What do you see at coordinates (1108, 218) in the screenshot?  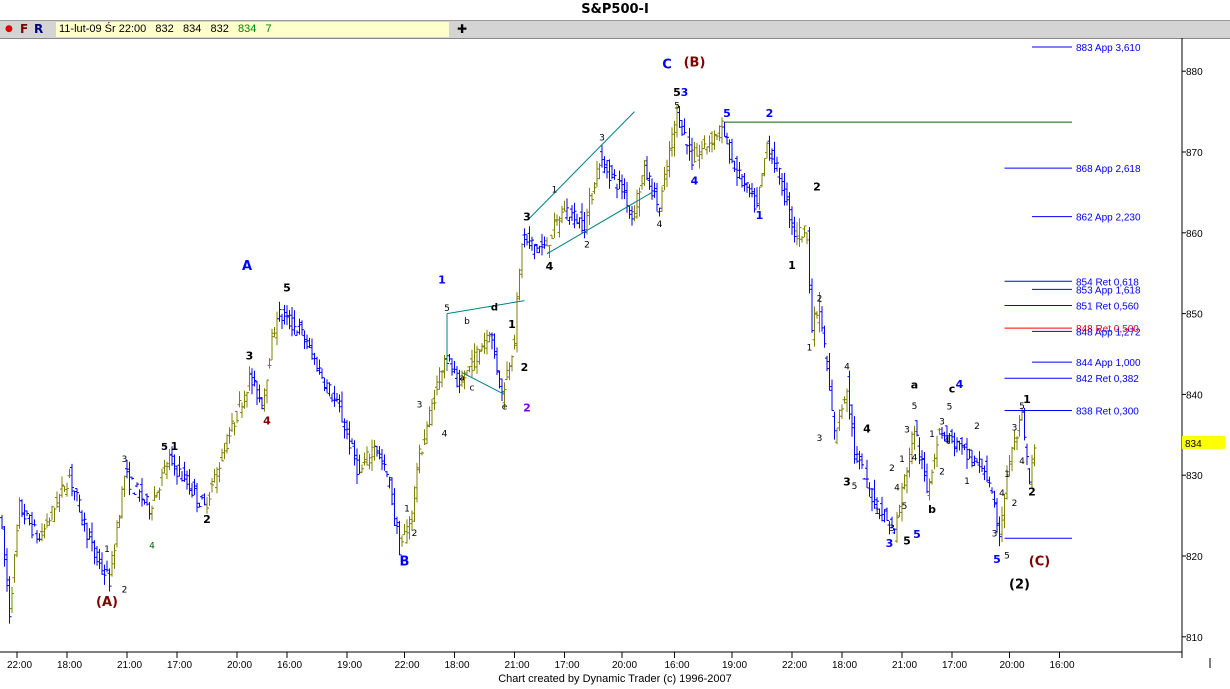 I see `fib-level-label: 862 App 2,230` at bounding box center [1108, 218].